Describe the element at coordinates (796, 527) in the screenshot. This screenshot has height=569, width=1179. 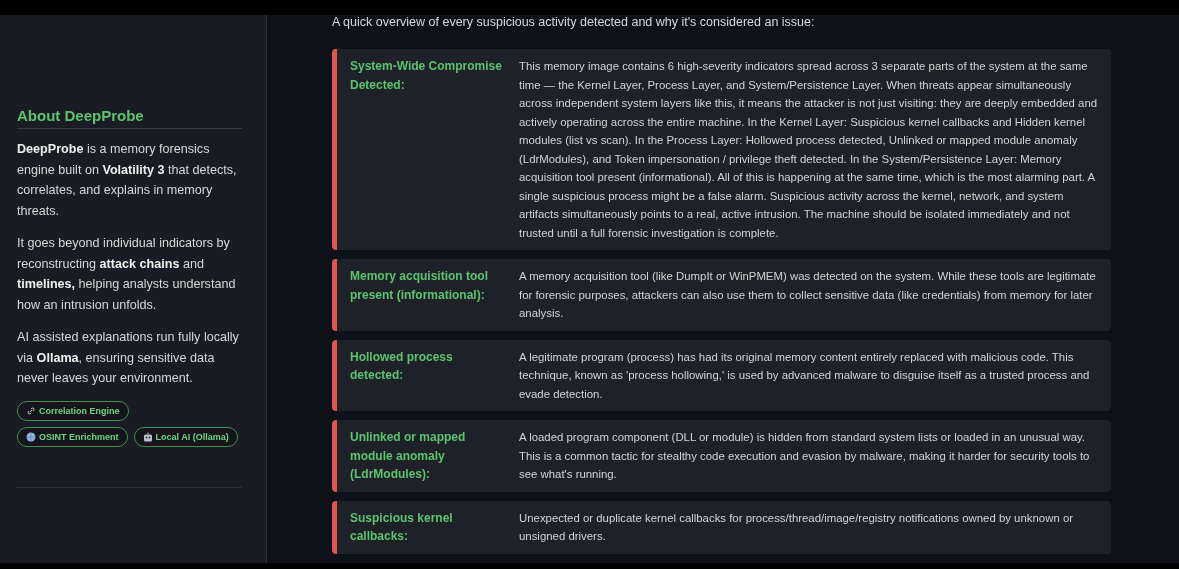
I see `finding-description: Unexpected or duplicate kernel callbacks for process/thread/image/registry notifications owned by unknown or unsigned drivers.` at that location.